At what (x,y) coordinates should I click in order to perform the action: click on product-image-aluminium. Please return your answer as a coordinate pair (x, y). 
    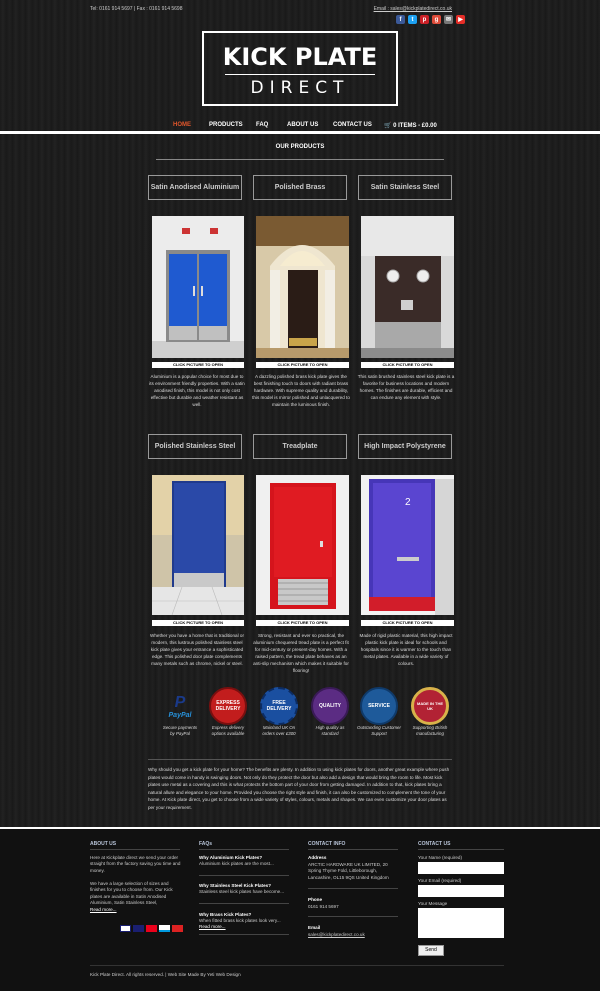
    Looking at the image, I should click on (198, 287).